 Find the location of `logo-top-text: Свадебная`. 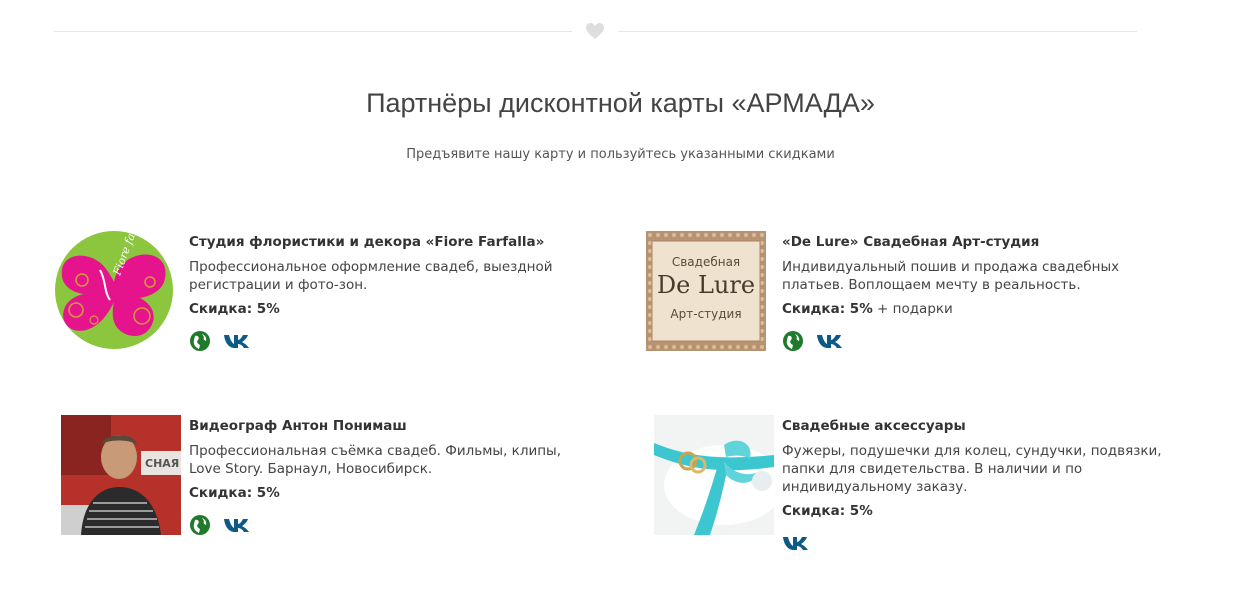

logo-top-text: Свадебная is located at coordinates (706, 262).